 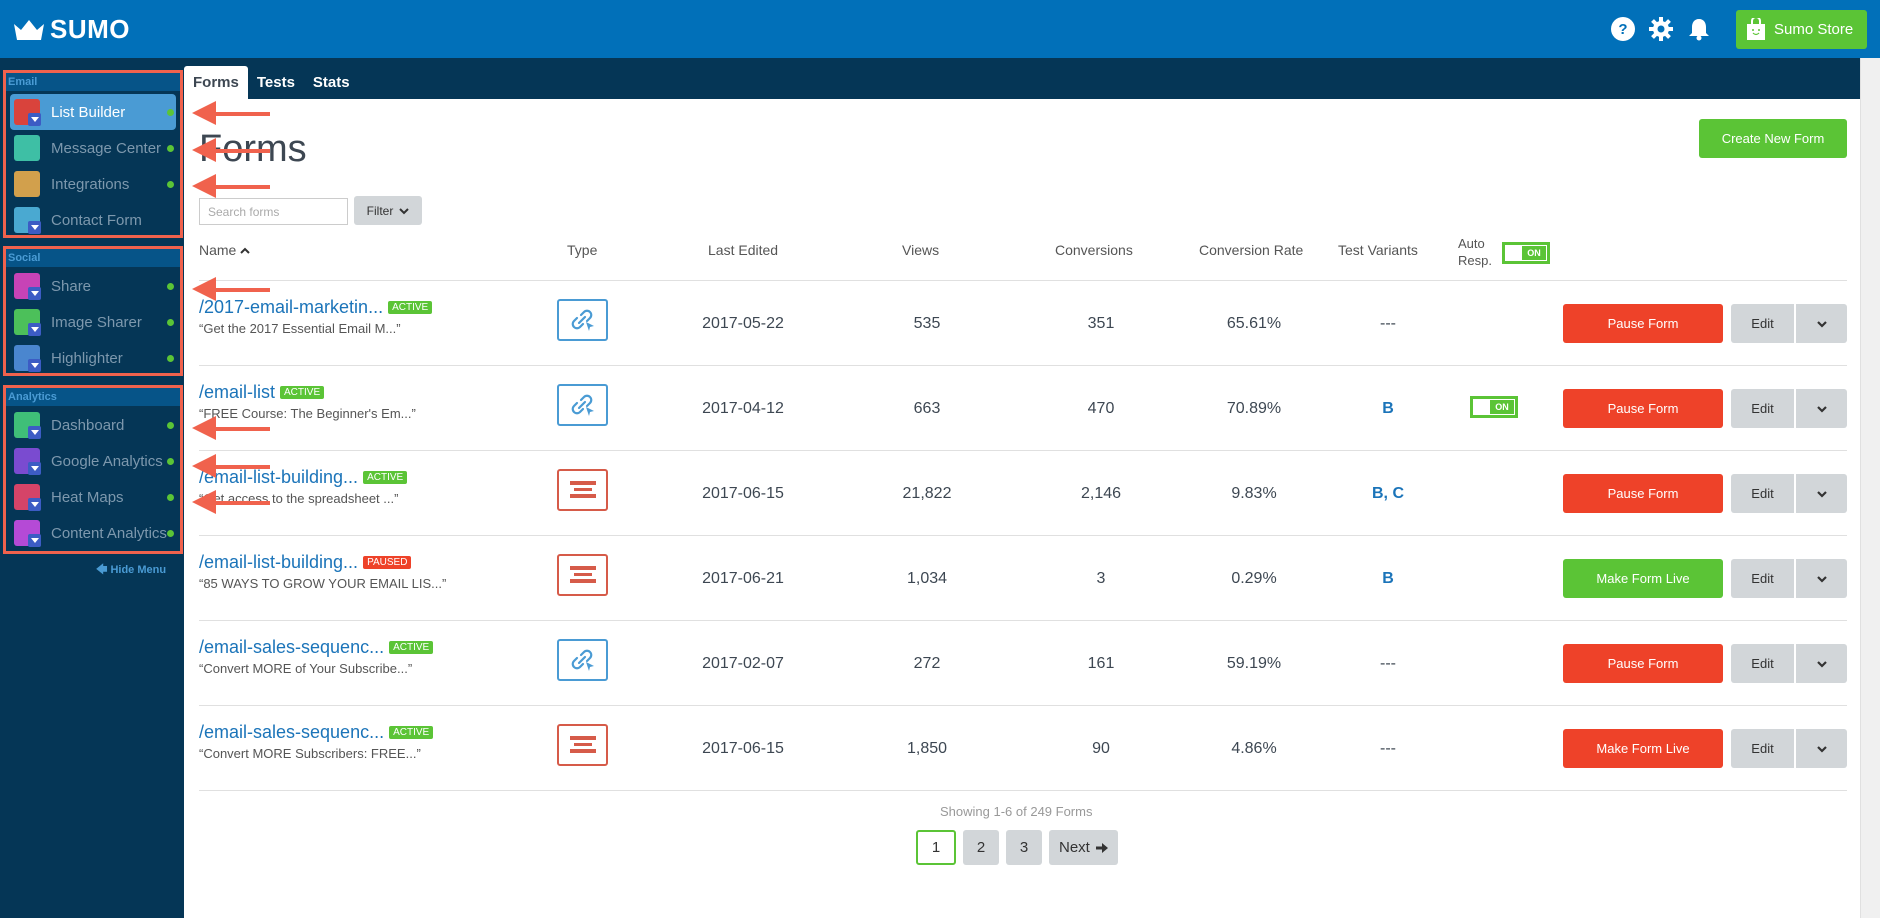 What do you see at coordinates (331, 82) in the screenshot?
I see `tab-stats: Stats` at bounding box center [331, 82].